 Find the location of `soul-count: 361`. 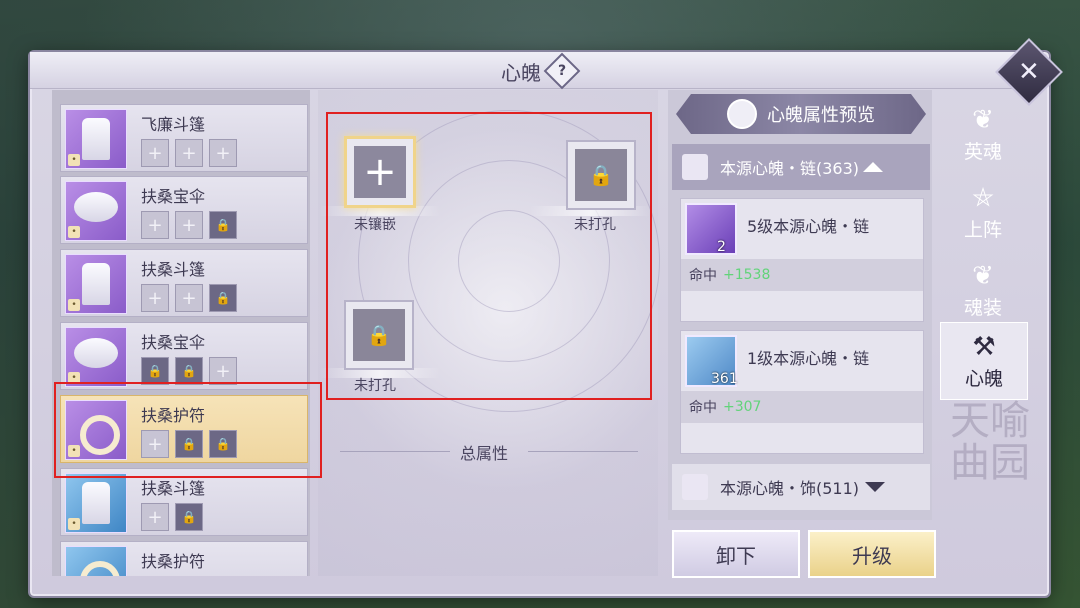

soul-count: 361 is located at coordinates (724, 379).